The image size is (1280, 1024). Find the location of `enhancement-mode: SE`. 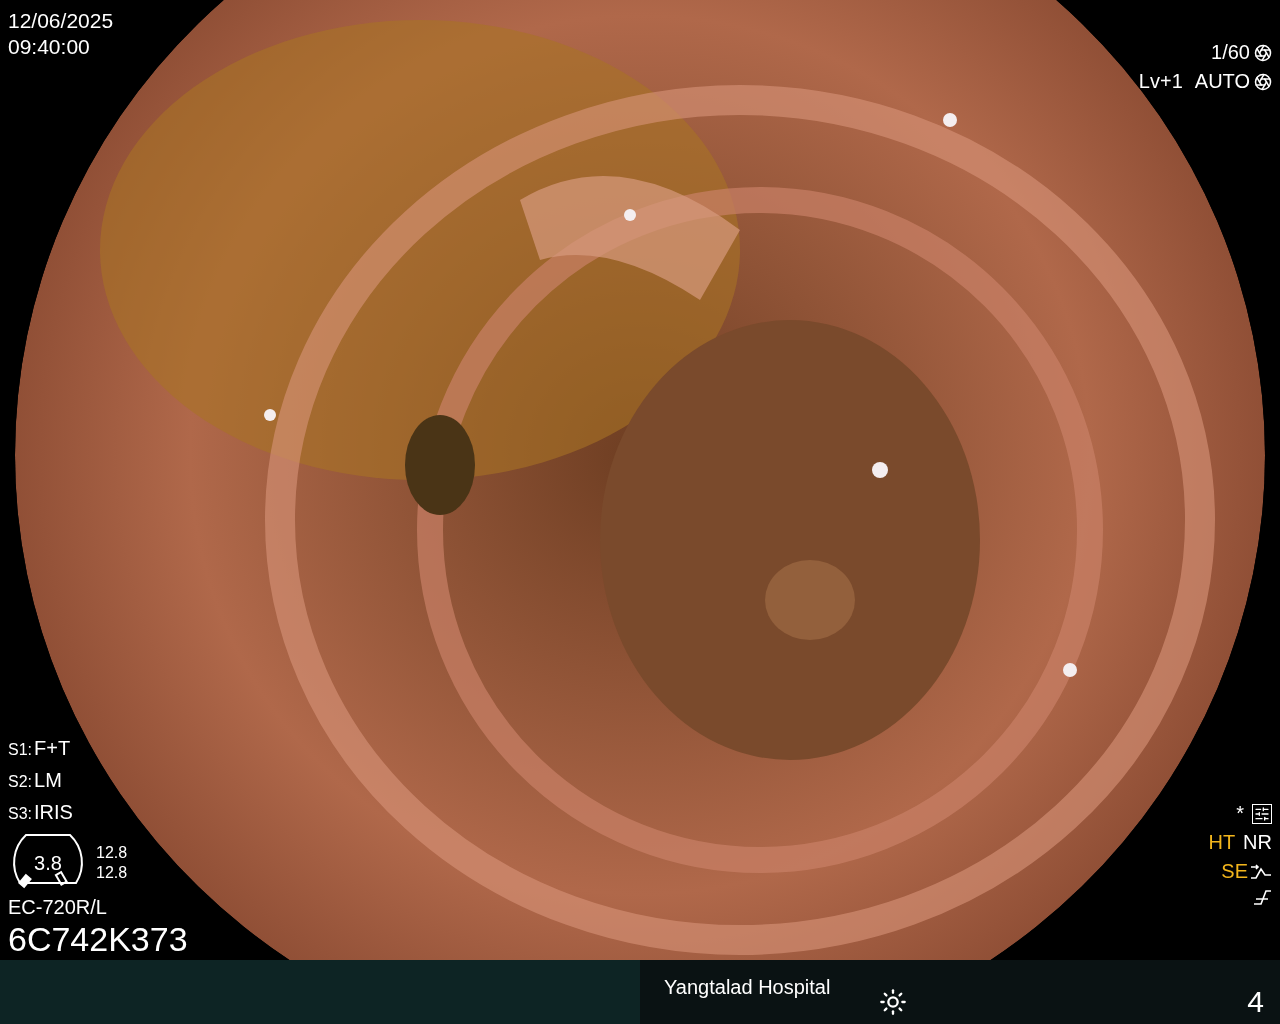

enhancement-mode: SE is located at coordinates (1234, 871).